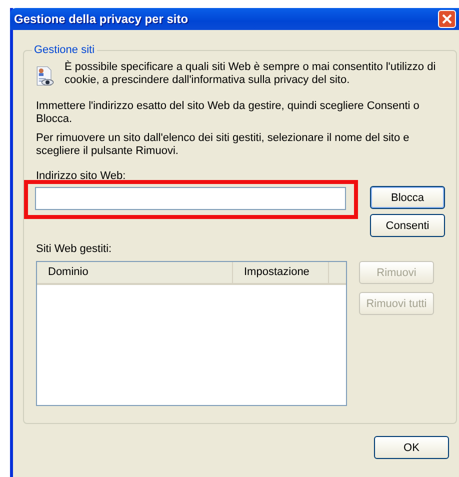 The image size is (459, 477). I want to click on block-button: Blocca, so click(407, 197).